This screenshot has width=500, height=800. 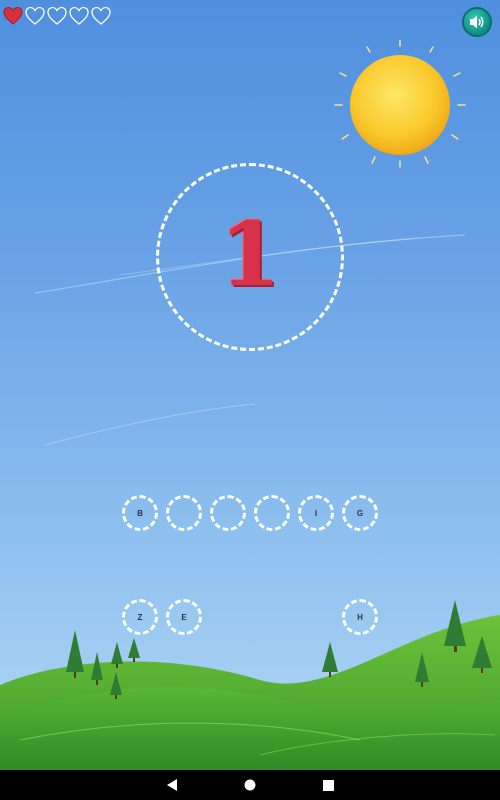 I want to click on slot-letter: I, so click(x=316, y=513).